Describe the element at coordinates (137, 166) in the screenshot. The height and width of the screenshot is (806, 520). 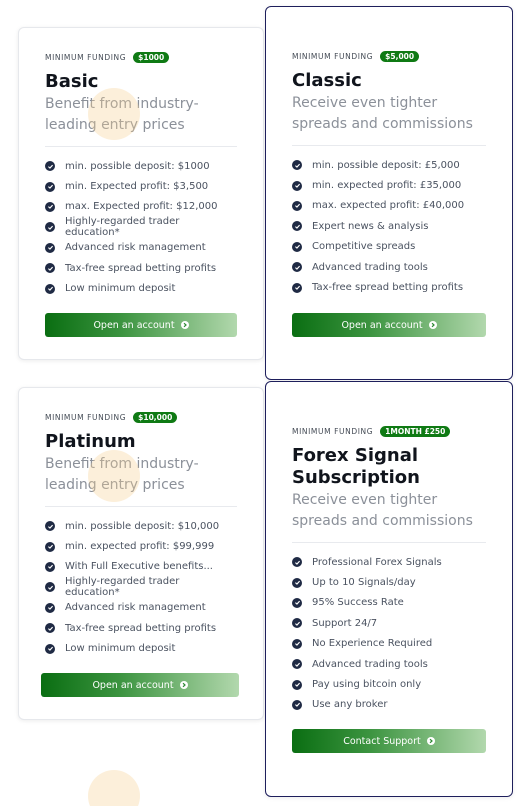
I see `feature-text: min. possible deposit: $1000` at that location.